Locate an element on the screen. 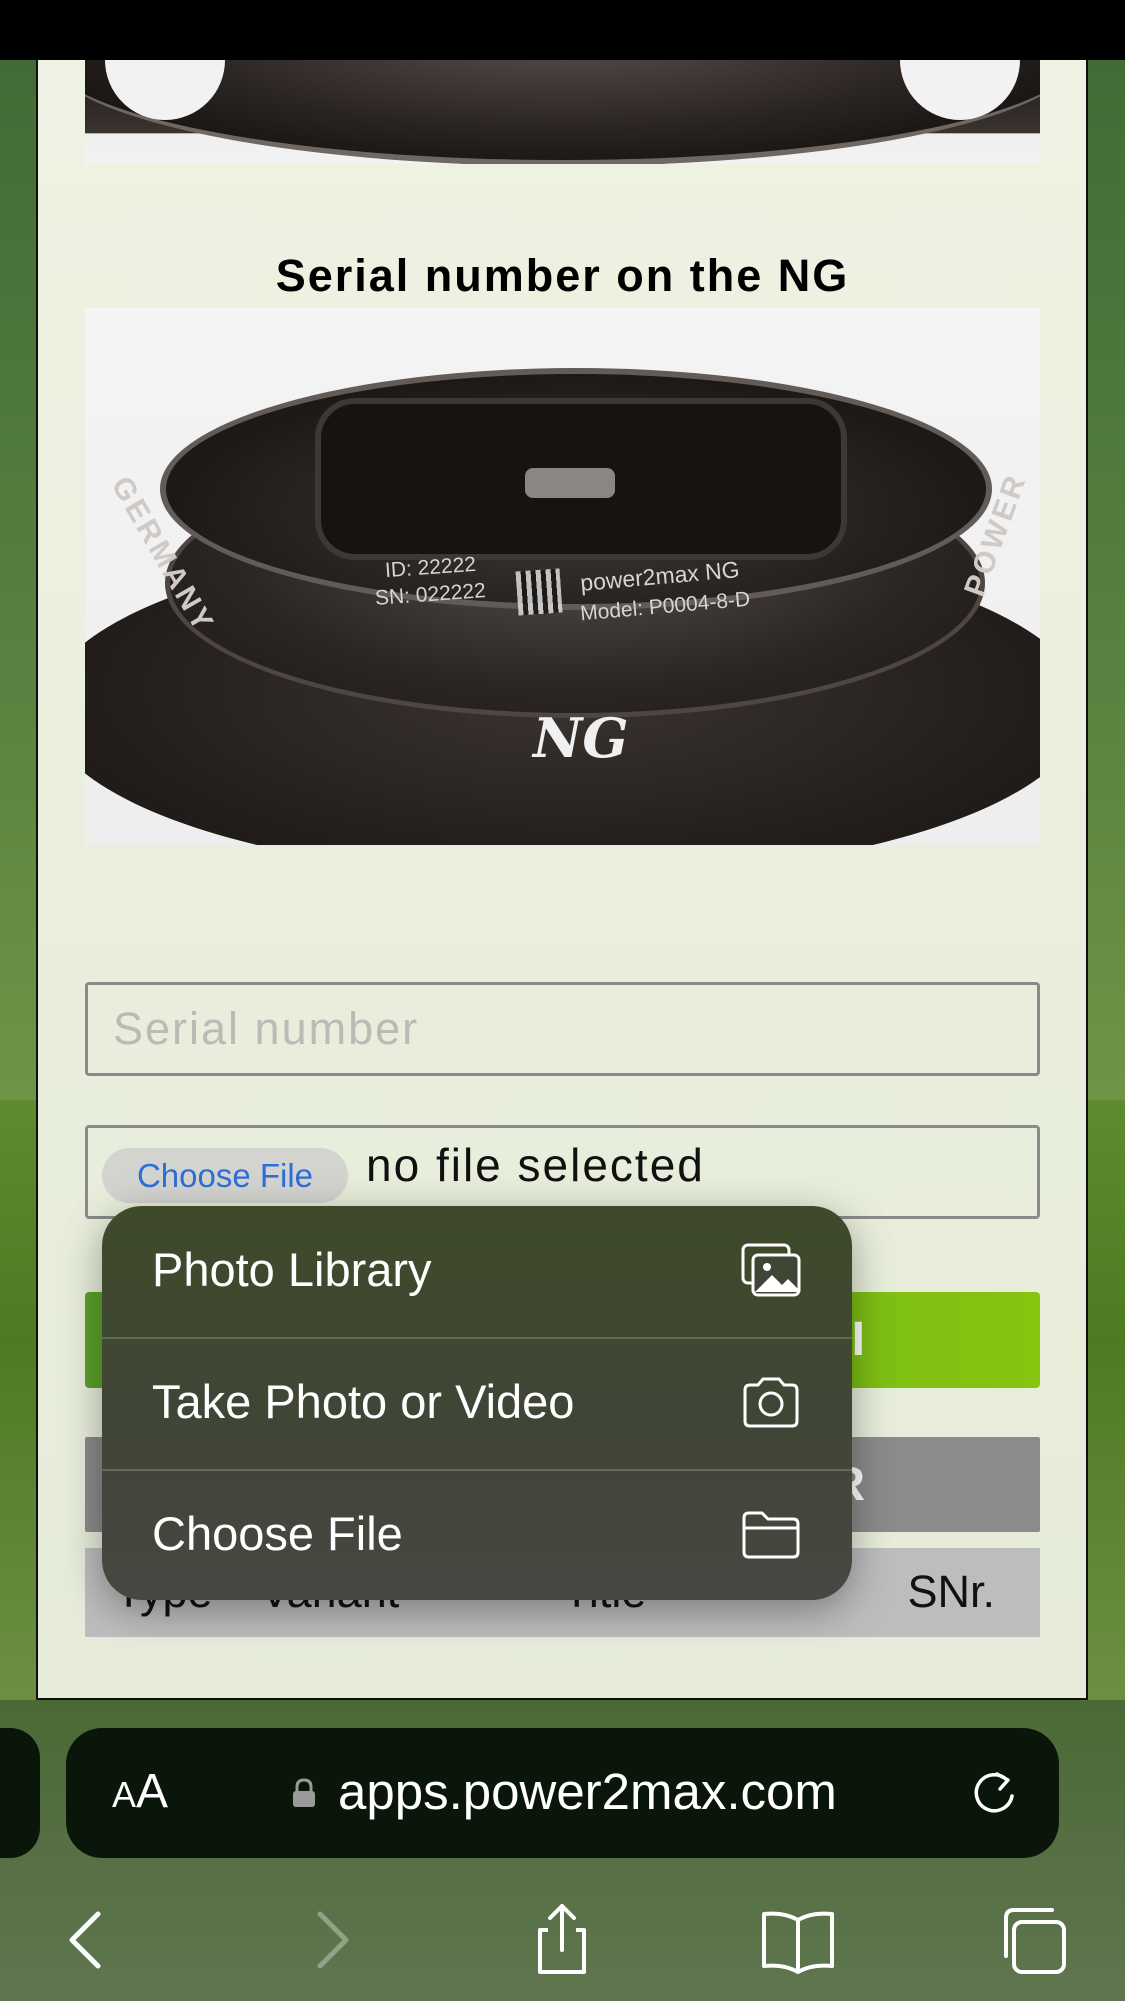 This screenshot has height=2001, width=1125. file-input: Choose File no file selected is located at coordinates (562, 1172).